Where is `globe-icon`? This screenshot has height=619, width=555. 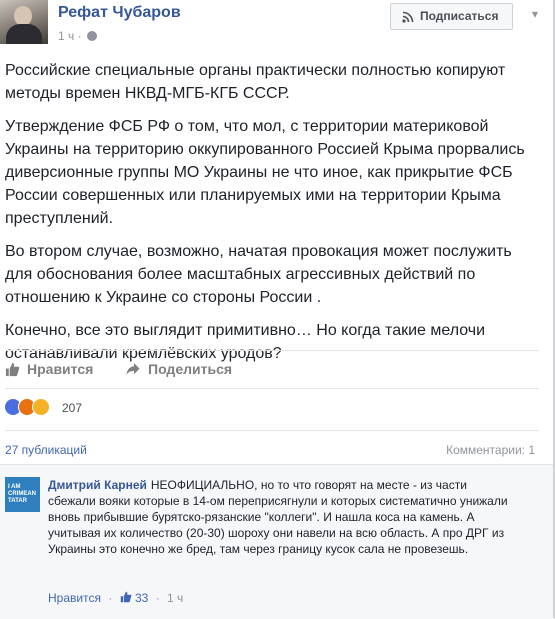
globe-icon is located at coordinates (91, 36).